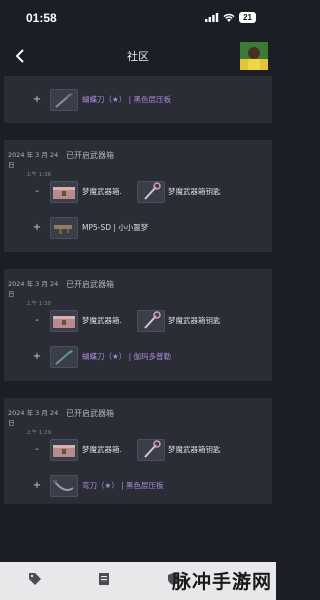 The width and height of the screenshot is (320, 600). I want to click on history-card: + 蝴蝶刀（★） | 黑色层压板, so click(138, 100).